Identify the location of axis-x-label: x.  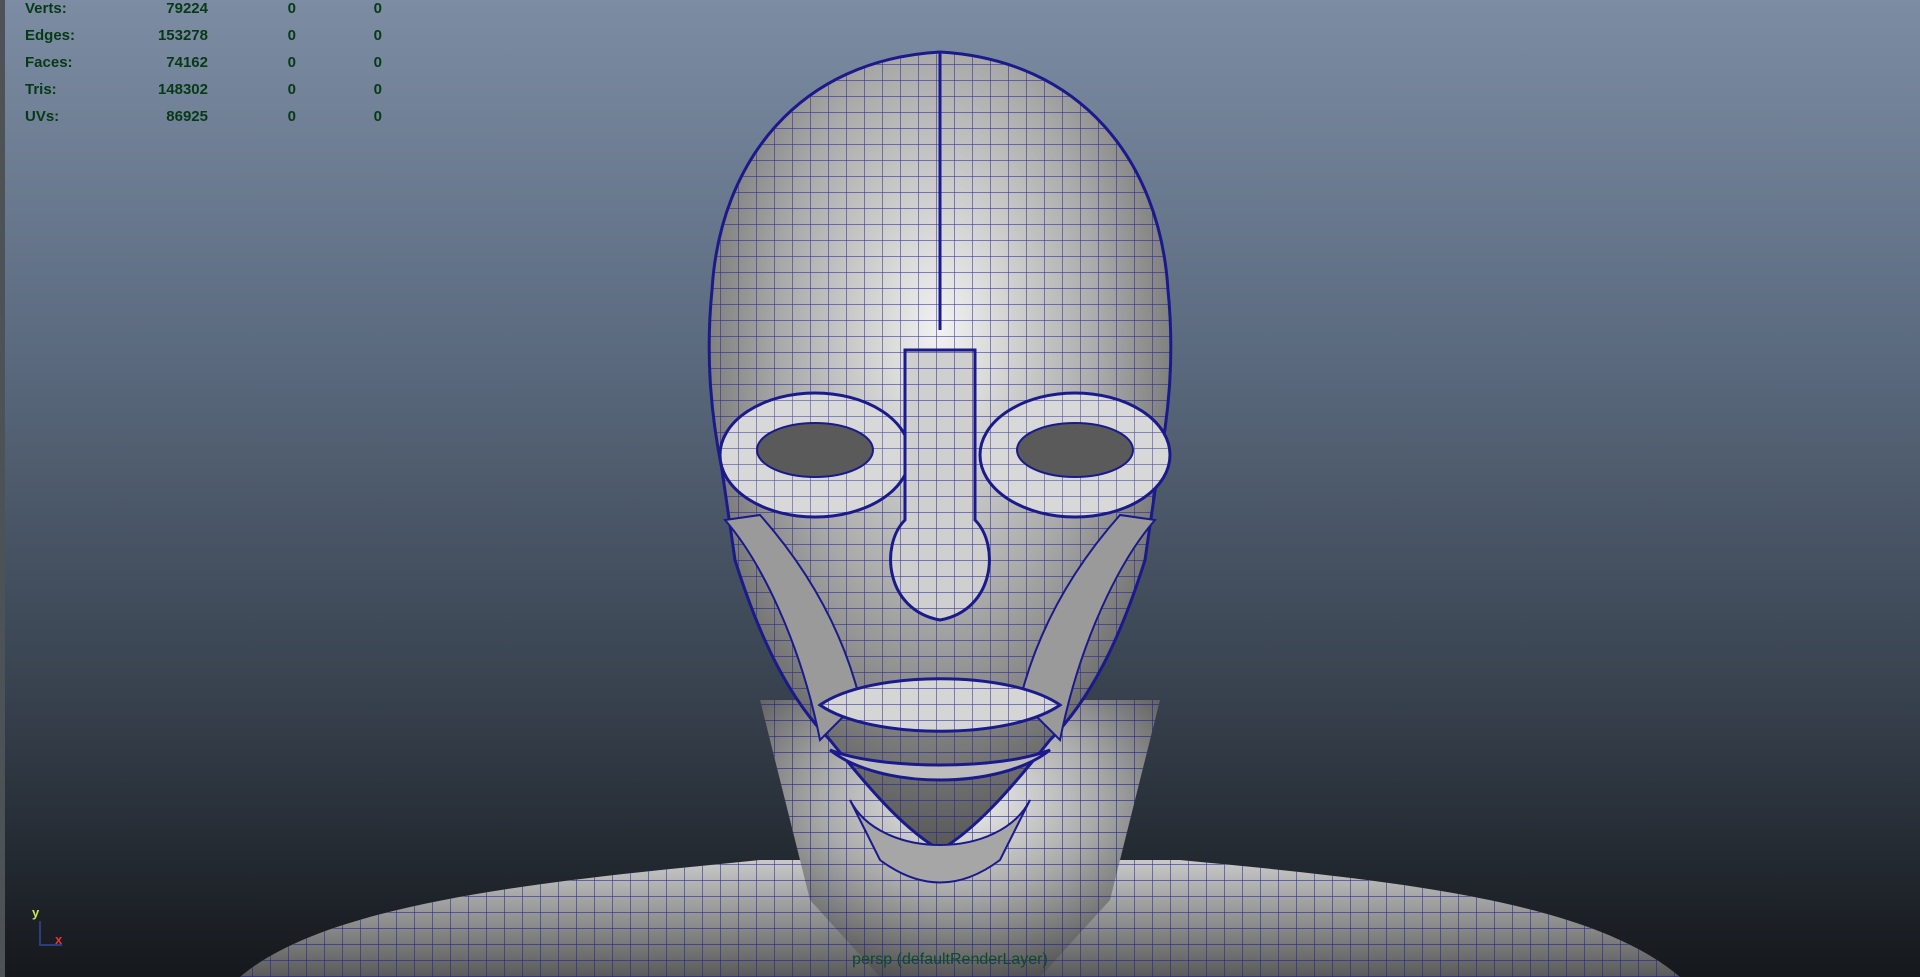
(59, 939).